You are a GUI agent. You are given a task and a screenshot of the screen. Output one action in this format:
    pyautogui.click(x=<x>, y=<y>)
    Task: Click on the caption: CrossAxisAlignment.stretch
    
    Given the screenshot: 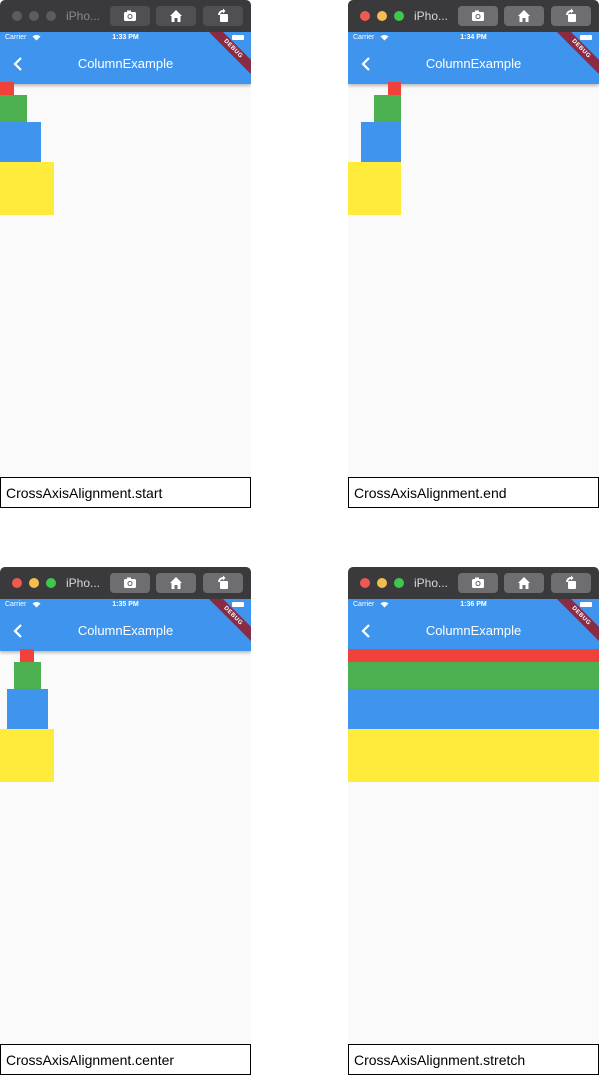 What is the action you would take?
    pyautogui.click(x=473, y=1059)
    